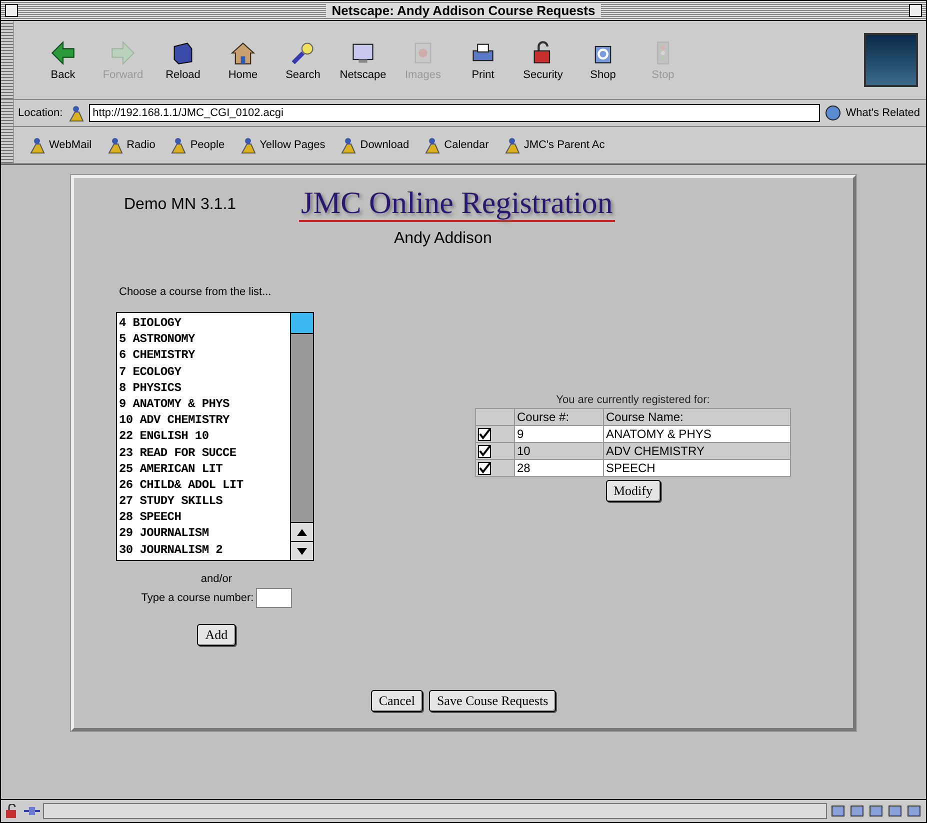 This screenshot has width=927, height=823. I want to click on course-option: 5 ASTRONOMY, so click(204, 339).